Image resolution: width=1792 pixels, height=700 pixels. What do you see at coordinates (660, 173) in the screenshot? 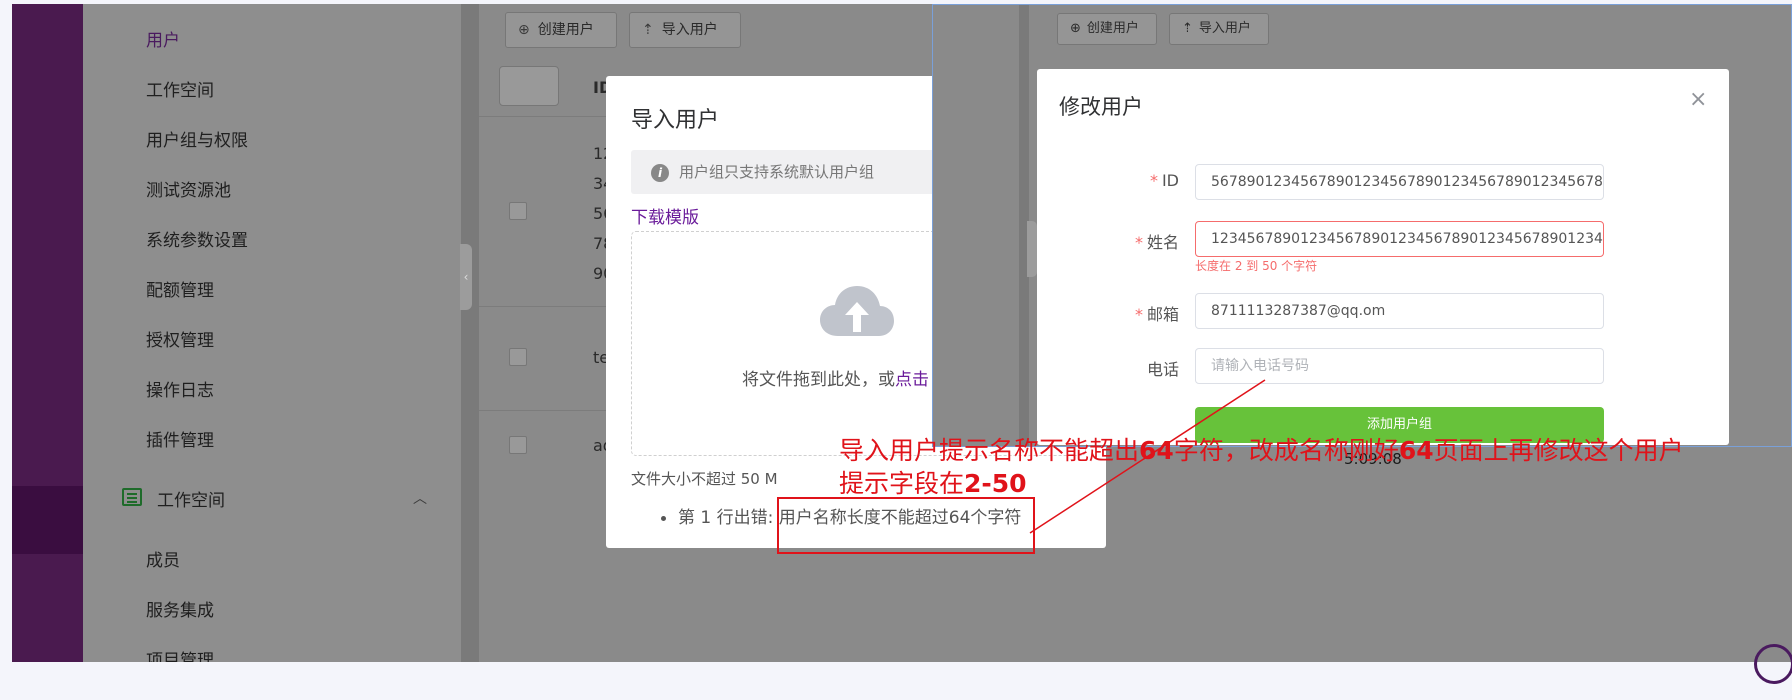
I see `info-icon: i` at bounding box center [660, 173].